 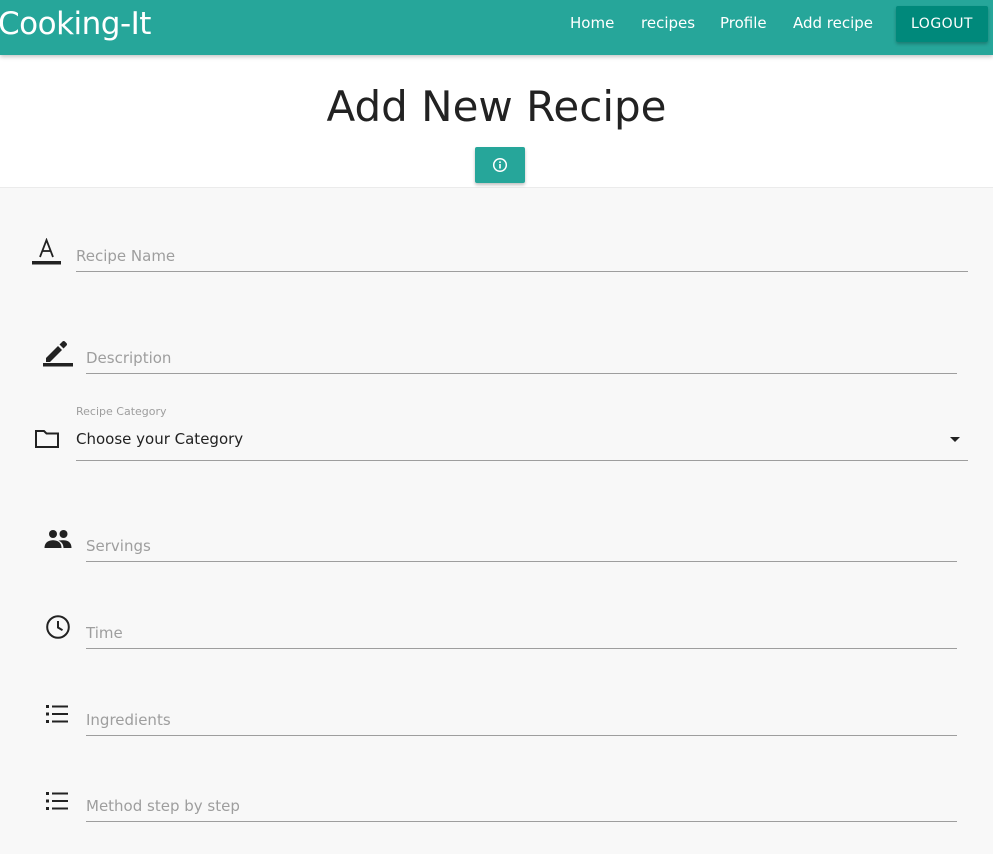 What do you see at coordinates (592, 23) in the screenshot?
I see `nav-link-home: Home` at bounding box center [592, 23].